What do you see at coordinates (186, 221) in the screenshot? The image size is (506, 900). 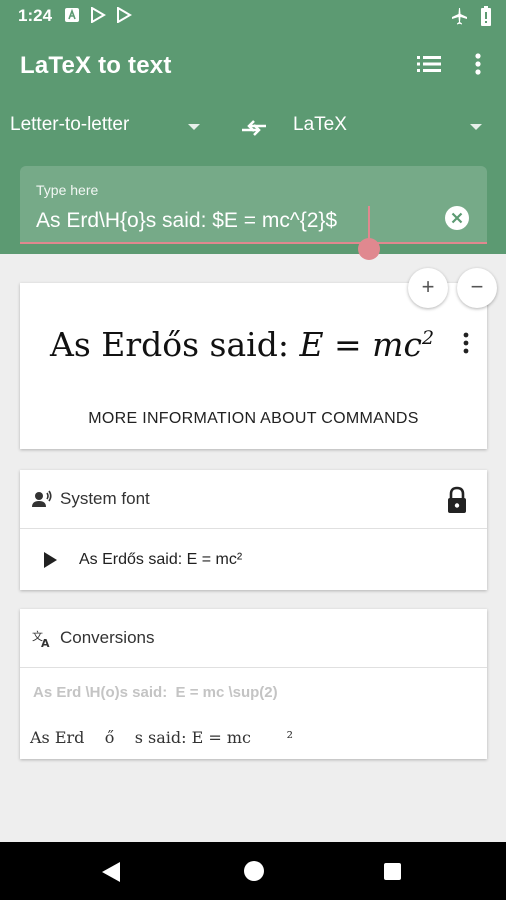 I see `input-value: As Erd\H{o}s said: $E = mc^{2}$` at bounding box center [186, 221].